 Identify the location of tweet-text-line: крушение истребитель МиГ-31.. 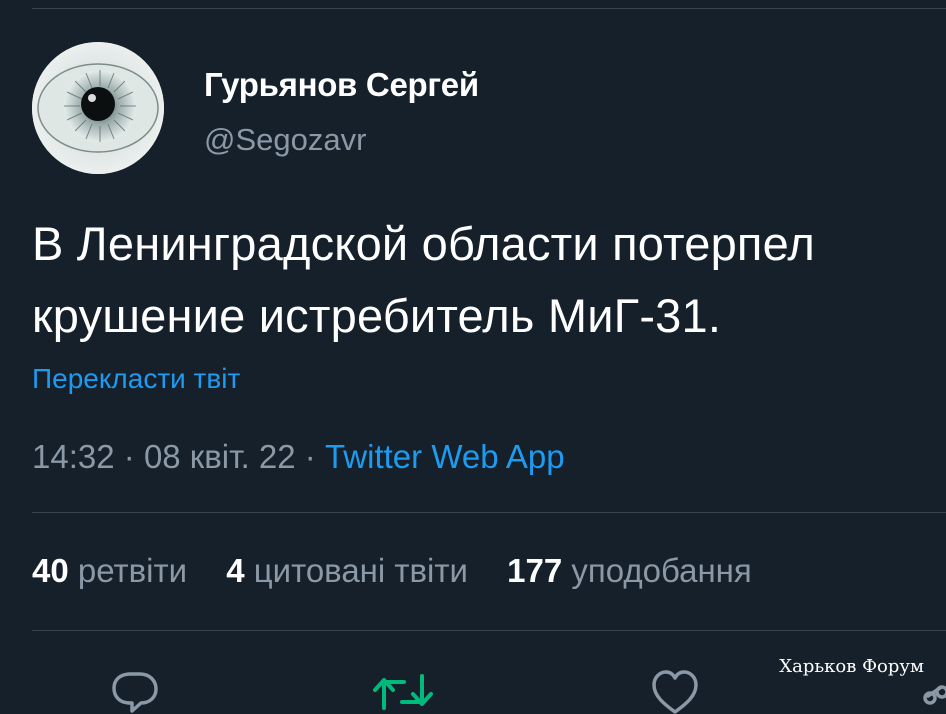
(377, 315).